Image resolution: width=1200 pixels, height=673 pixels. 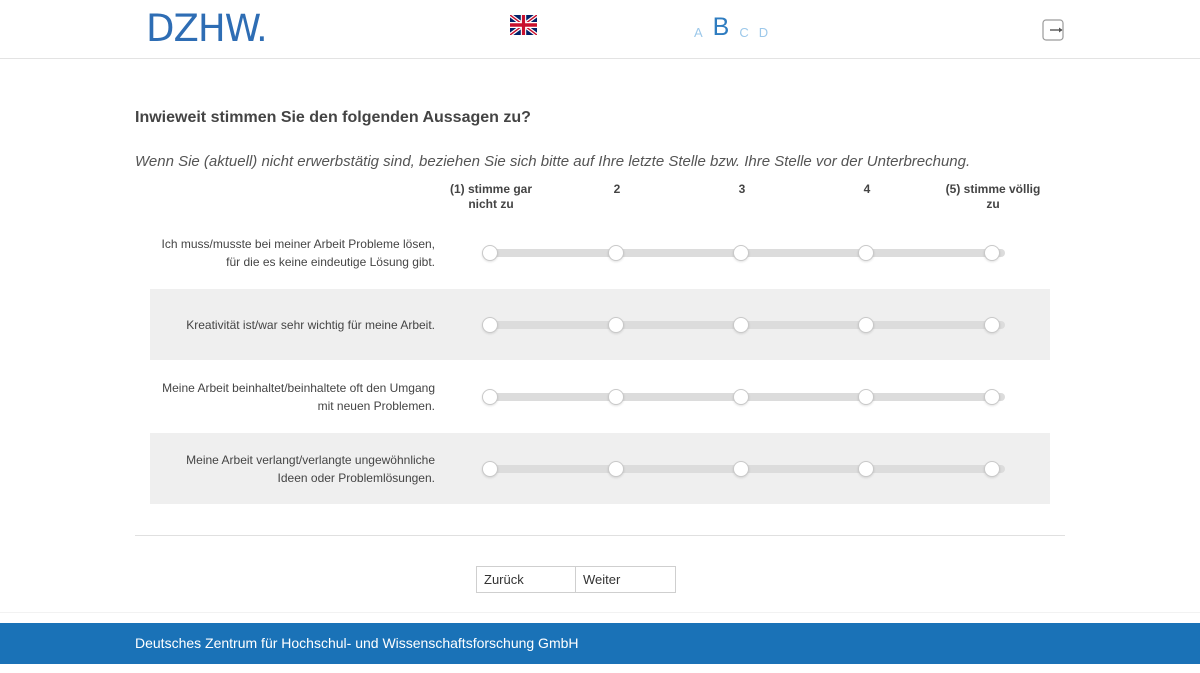 What do you see at coordinates (617, 189) in the screenshot?
I see `scale-label-2: 2` at bounding box center [617, 189].